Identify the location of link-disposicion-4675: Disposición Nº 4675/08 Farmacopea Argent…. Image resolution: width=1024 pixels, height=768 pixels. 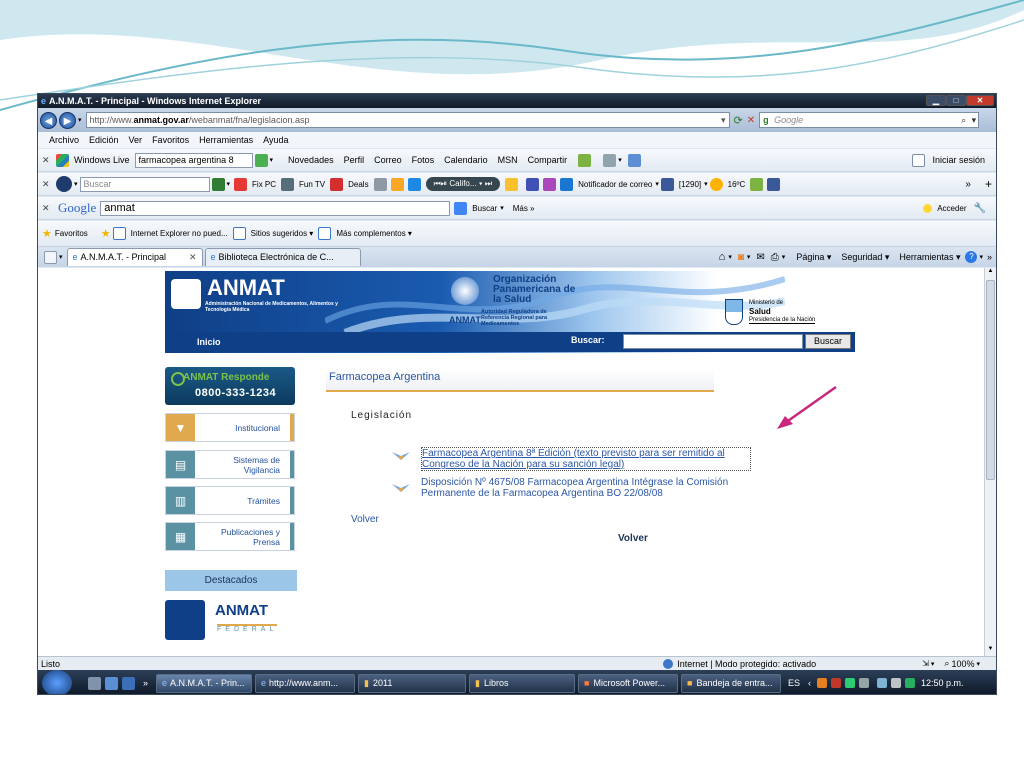
(591, 488).